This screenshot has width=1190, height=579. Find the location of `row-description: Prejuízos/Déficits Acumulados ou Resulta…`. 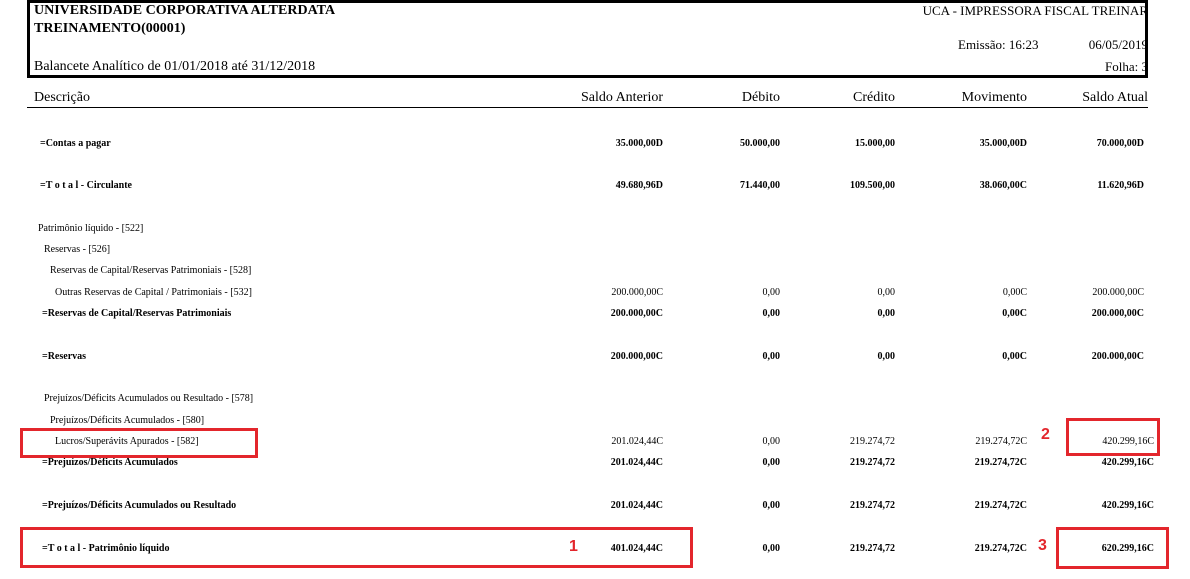

row-description: Prejuízos/Déficits Acumulados ou Resulta… is located at coordinates (149, 398).